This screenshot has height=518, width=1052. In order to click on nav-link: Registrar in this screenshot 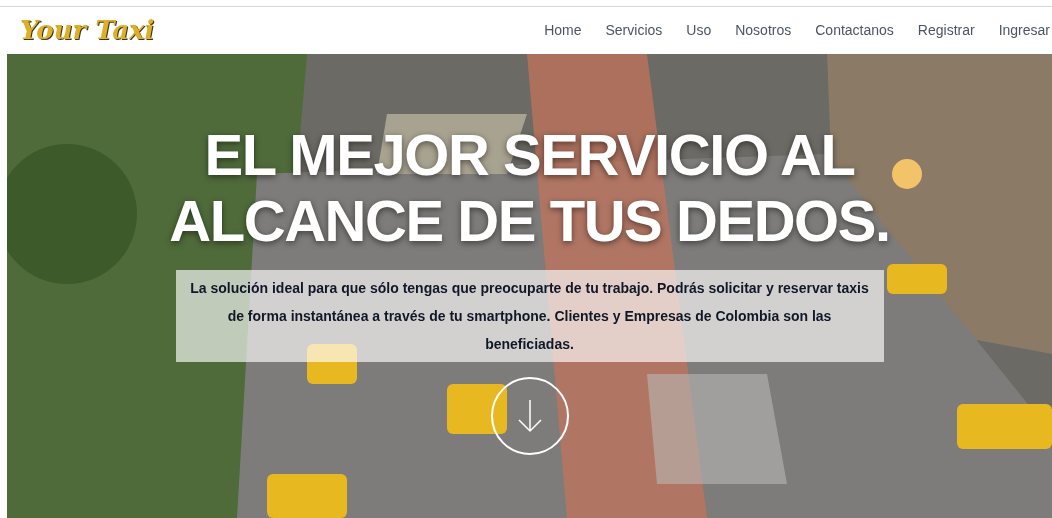, I will do `click(946, 30)`.